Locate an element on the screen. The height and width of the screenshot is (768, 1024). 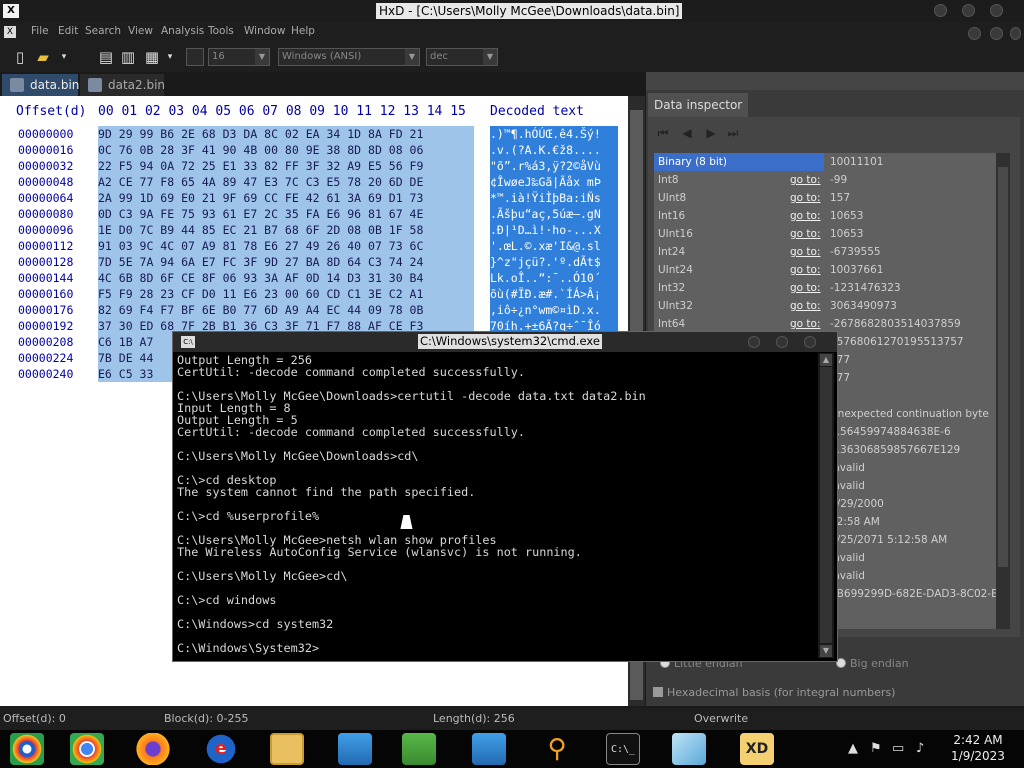
inspector-value: {B699299D-682E-DAD3-8C02-EA3 is located at coordinates (913, 594).